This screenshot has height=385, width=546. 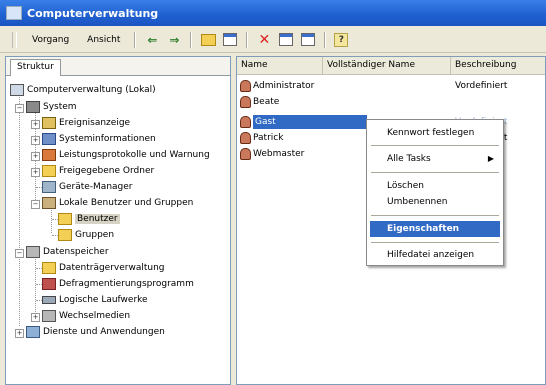 What do you see at coordinates (266, 102) in the screenshot?
I see `user-name: Beate` at bounding box center [266, 102].